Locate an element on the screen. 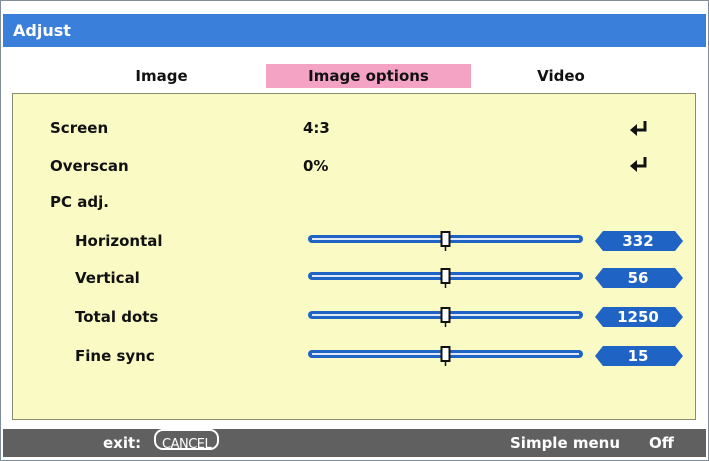 This screenshot has height=461, width=709. vertical-slider is located at coordinates (445, 278).